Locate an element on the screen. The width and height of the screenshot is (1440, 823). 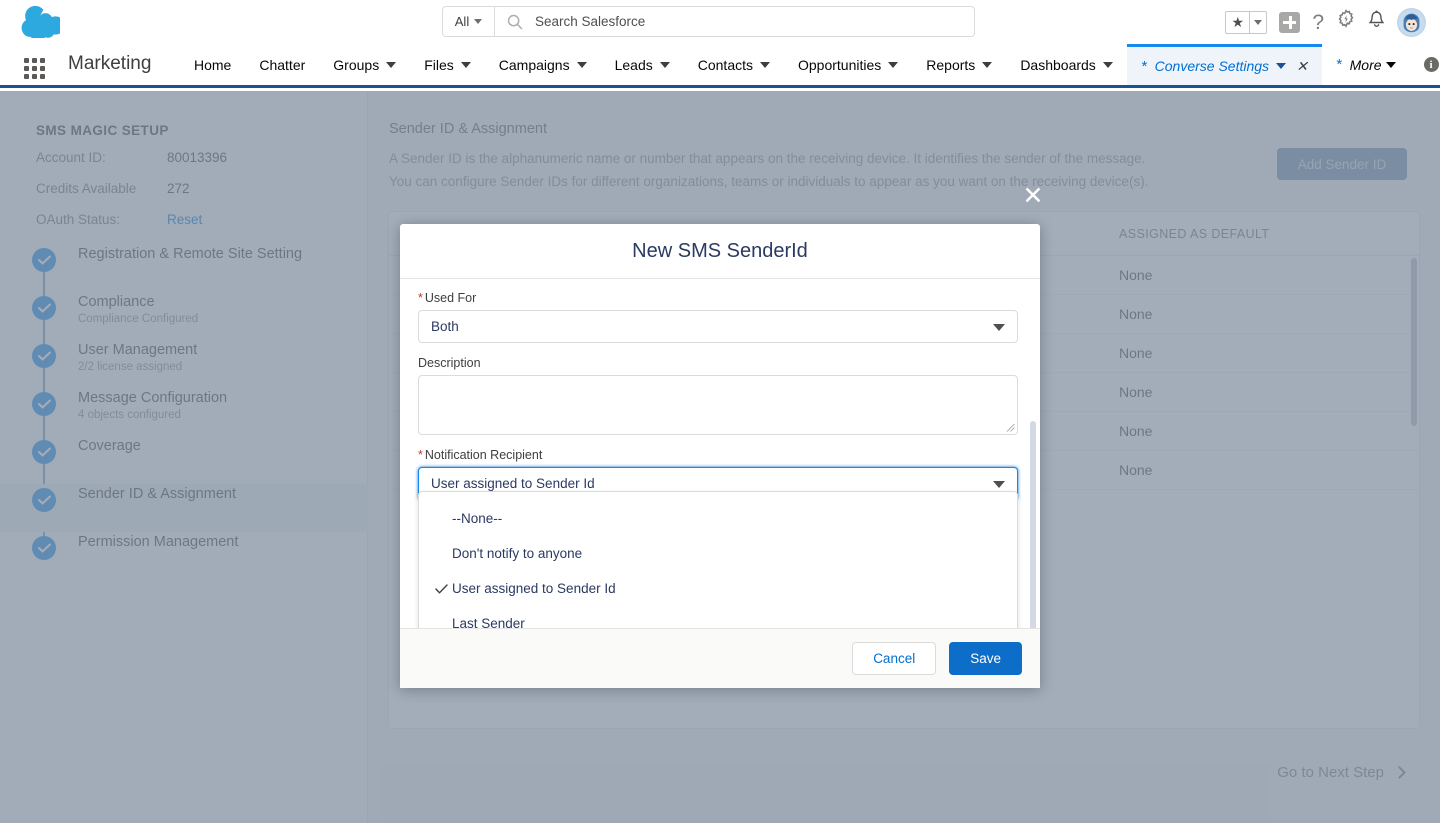
user-avatar is located at coordinates (1411, 22).